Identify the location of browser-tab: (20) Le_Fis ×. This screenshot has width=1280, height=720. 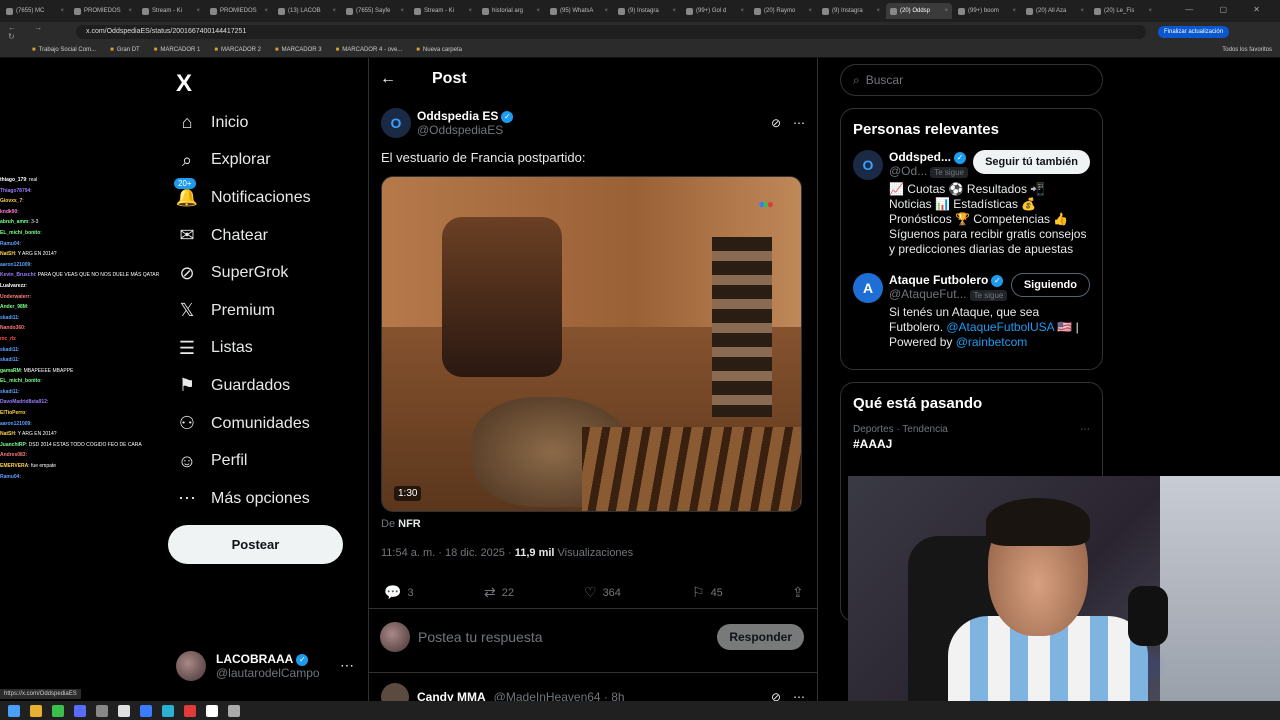
(1123, 11).